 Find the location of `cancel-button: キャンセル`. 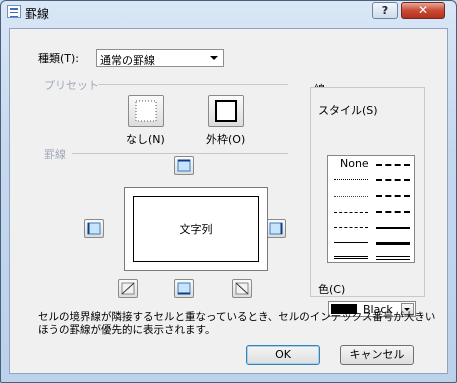

cancel-button: キャンセル is located at coordinates (377, 355).